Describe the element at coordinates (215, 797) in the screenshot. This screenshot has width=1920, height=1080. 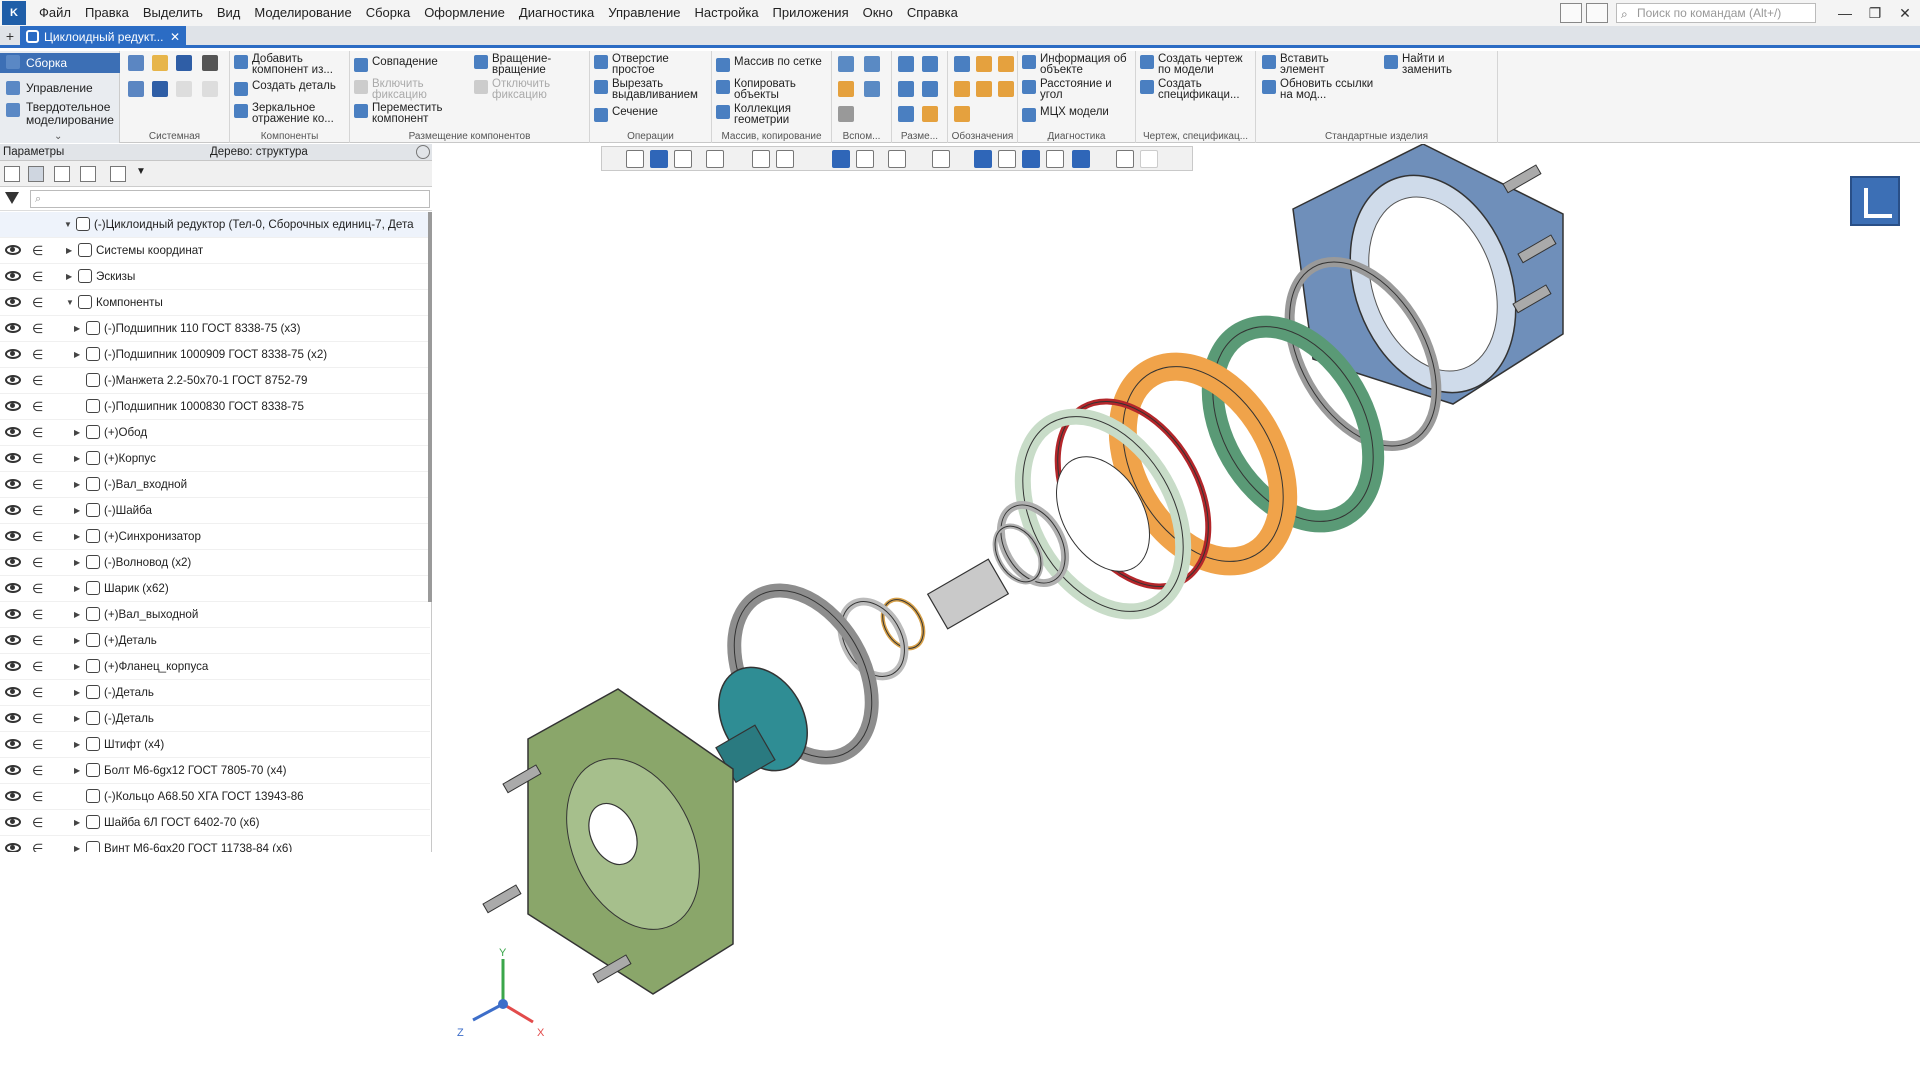
I see `tree-row: ∈ (-)Кольцо А68.50 ХГА ГОСТ 13943-86` at that location.